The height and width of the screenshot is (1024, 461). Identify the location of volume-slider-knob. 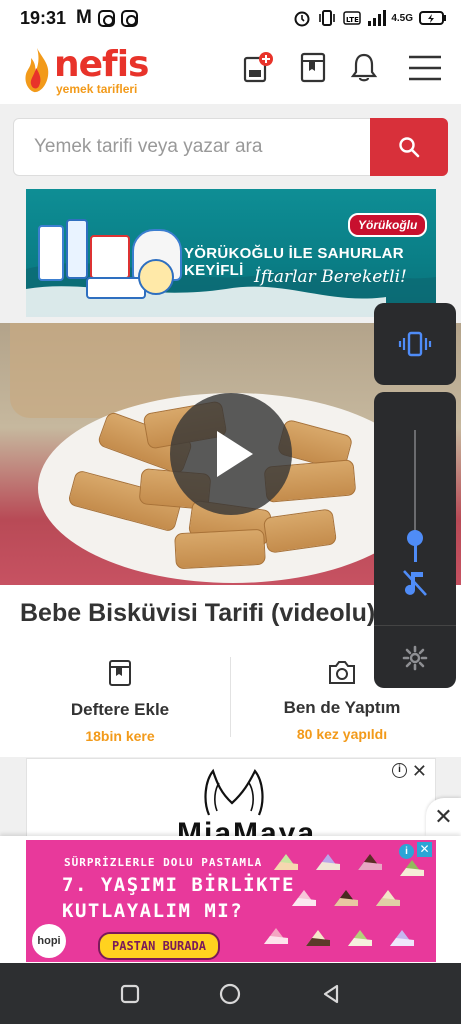
(415, 538).